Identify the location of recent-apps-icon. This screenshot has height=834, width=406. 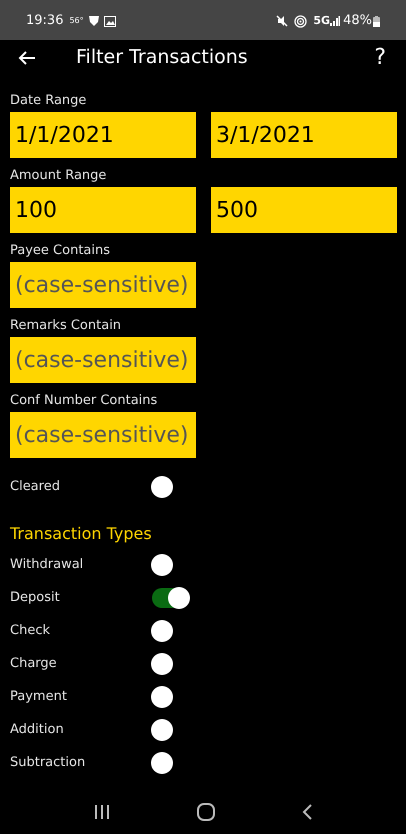
(102, 812).